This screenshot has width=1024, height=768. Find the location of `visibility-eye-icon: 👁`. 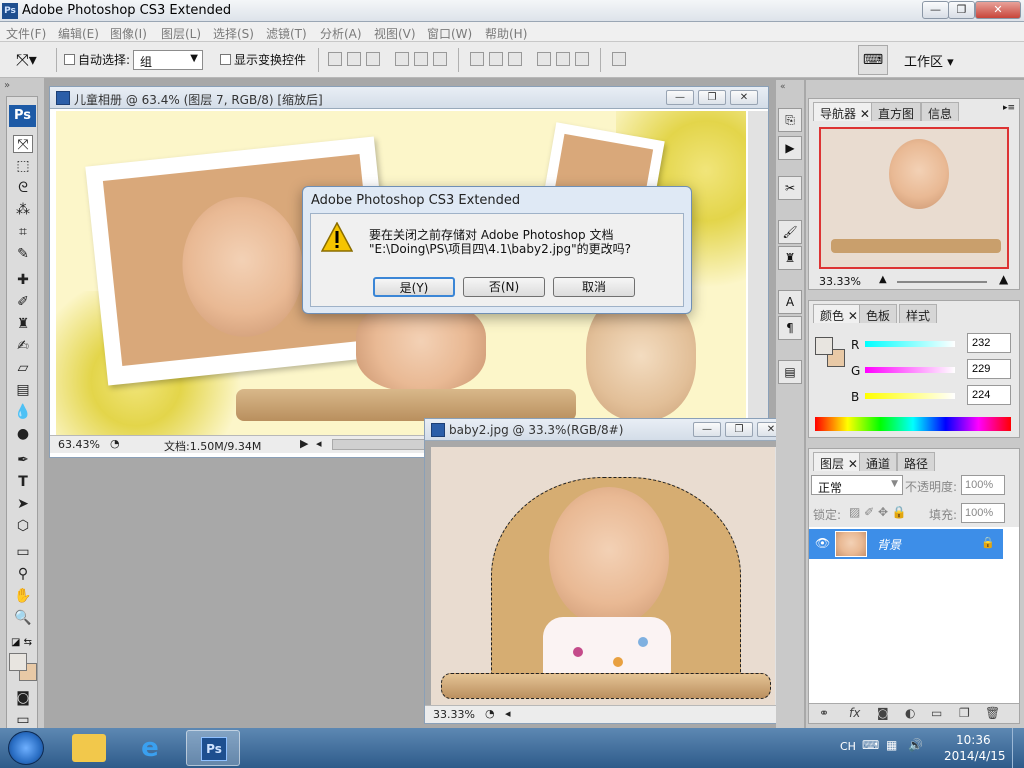

visibility-eye-icon: 👁 is located at coordinates (822, 543).